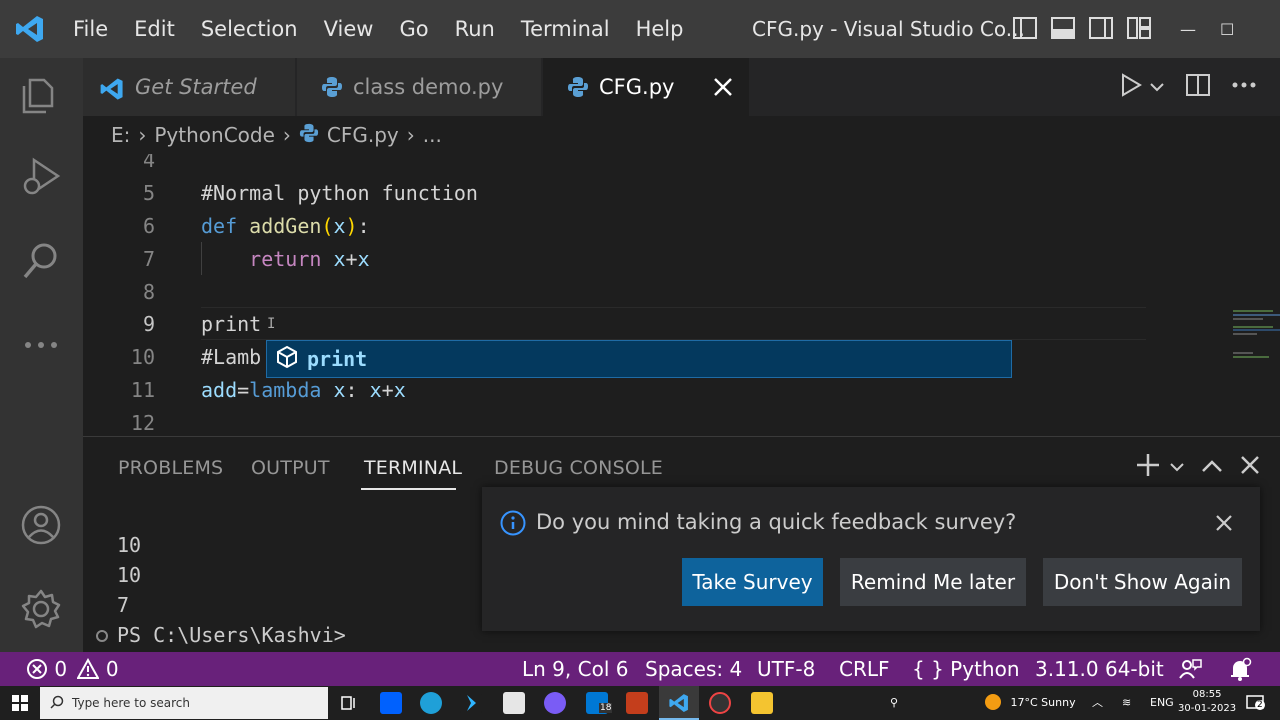  I want to click on minimap, so click(1255, 338).